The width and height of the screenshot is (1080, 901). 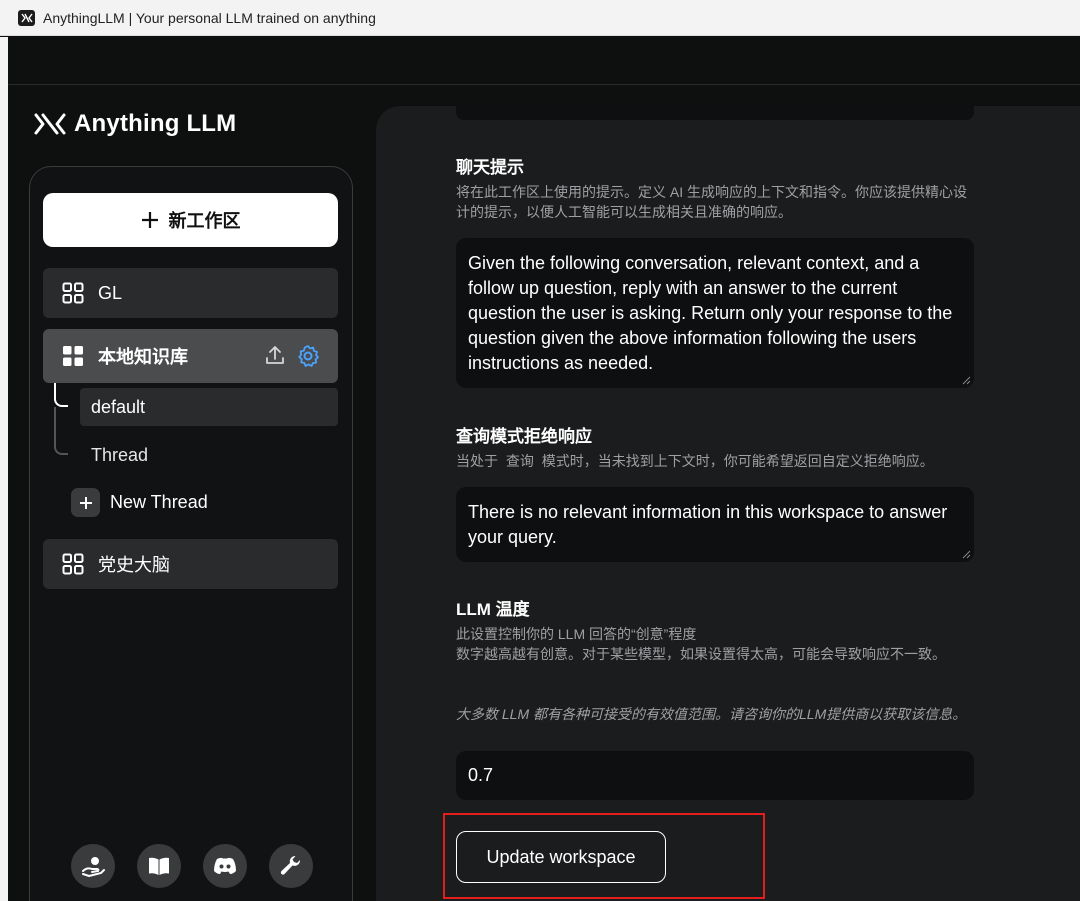 What do you see at coordinates (711, 714) in the screenshot?
I see `llm-temp-note: 大多数 LLM 都有各种可接受的有效值范围。请咨询你的LLM提供商以获取该信息。` at bounding box center [711, 714].